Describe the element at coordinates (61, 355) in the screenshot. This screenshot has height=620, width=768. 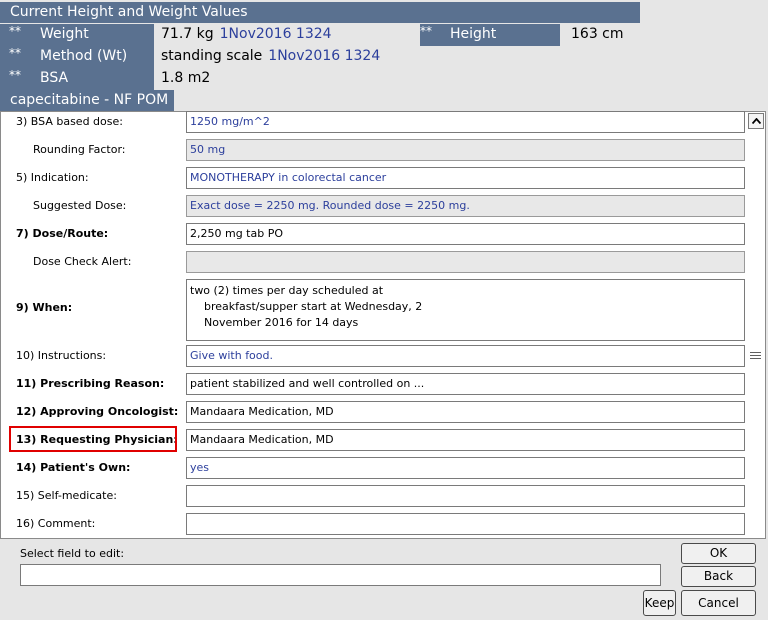
I see `field-label-instructions: 10) Instructions:` at that location.